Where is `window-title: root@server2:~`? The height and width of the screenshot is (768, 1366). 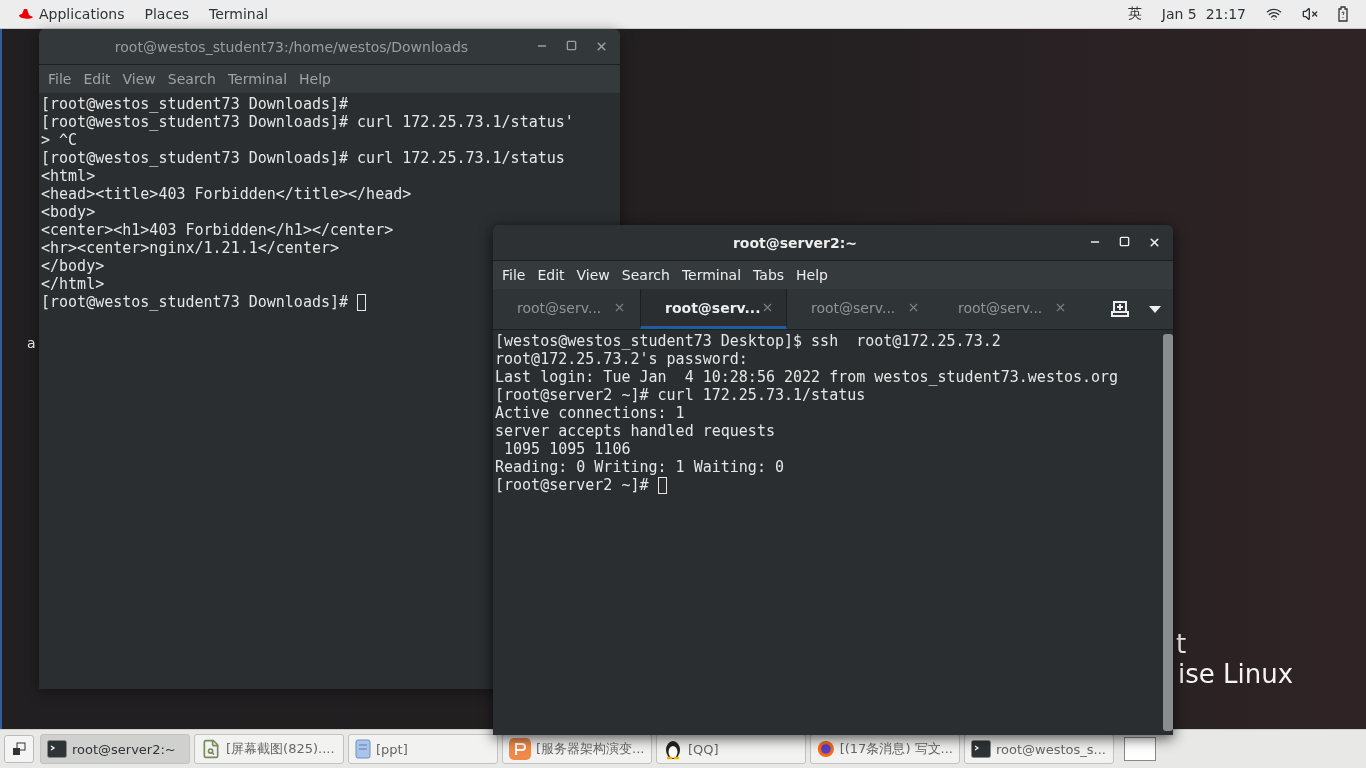
window-title: root@server2:~ is located at coordinates (795, 242).